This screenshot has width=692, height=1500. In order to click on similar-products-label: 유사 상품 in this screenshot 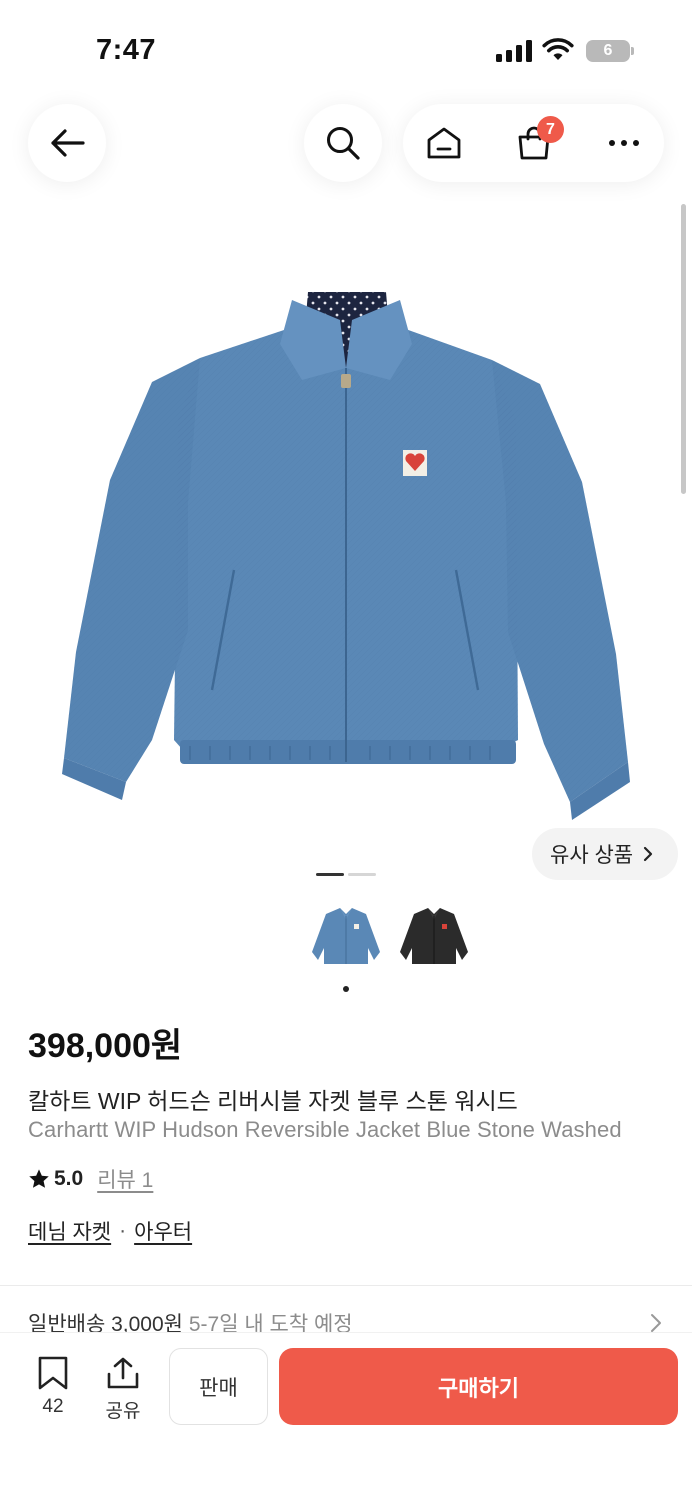, I will do `click(592, 855)`.